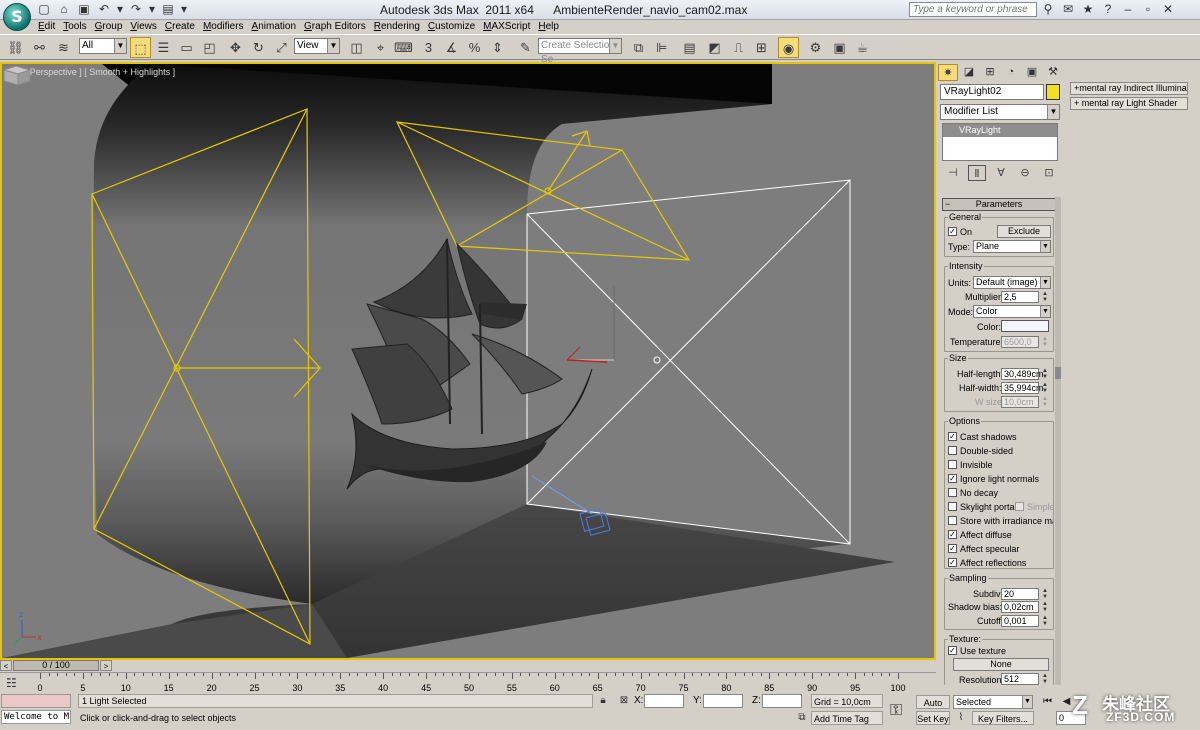 The image size is (1200, 730). I want to click on add-time-tag-button: Add Time Tag, so click(847, 718).